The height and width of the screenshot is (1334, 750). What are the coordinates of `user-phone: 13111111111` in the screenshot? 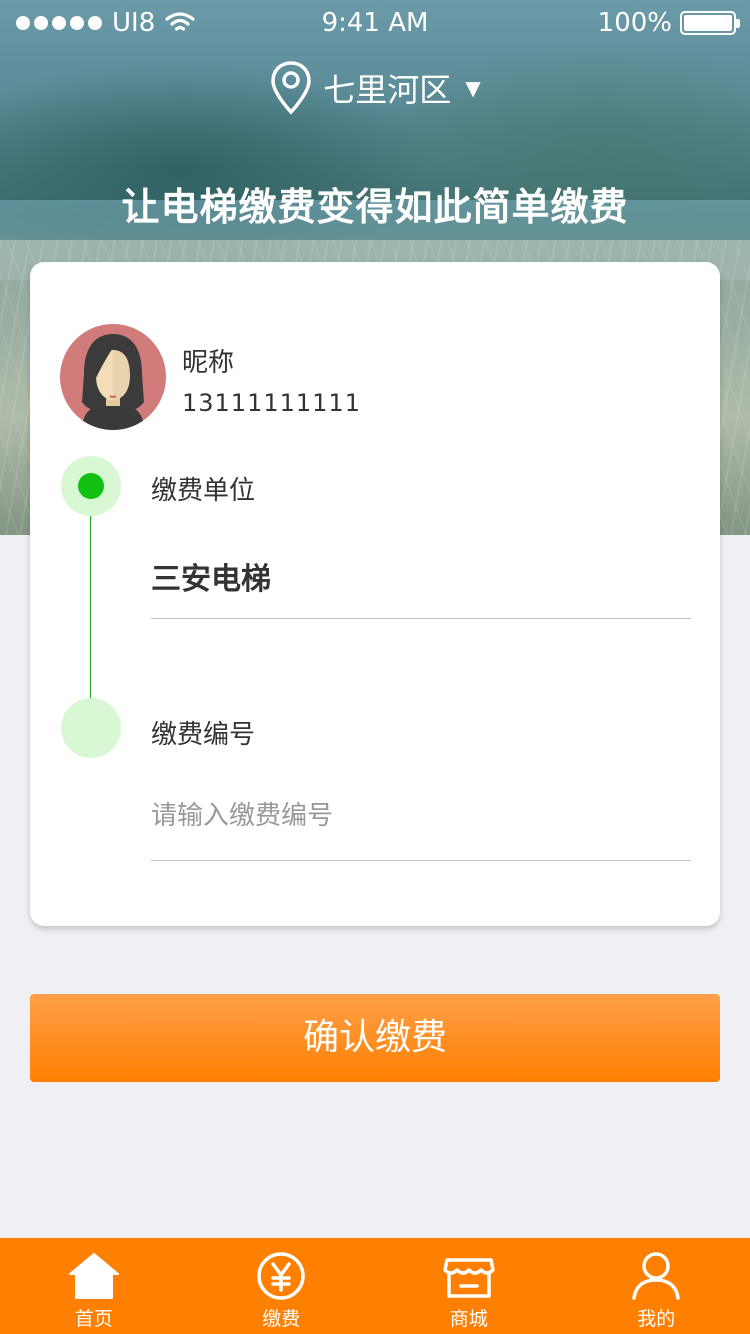 It's located at (271, 403).